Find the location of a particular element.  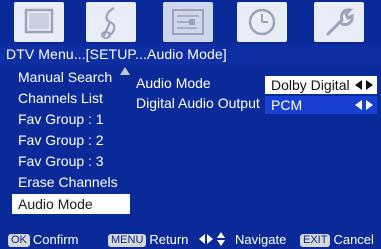

audio-mode-label: Audio Mode is located at coordinates (173, 83).